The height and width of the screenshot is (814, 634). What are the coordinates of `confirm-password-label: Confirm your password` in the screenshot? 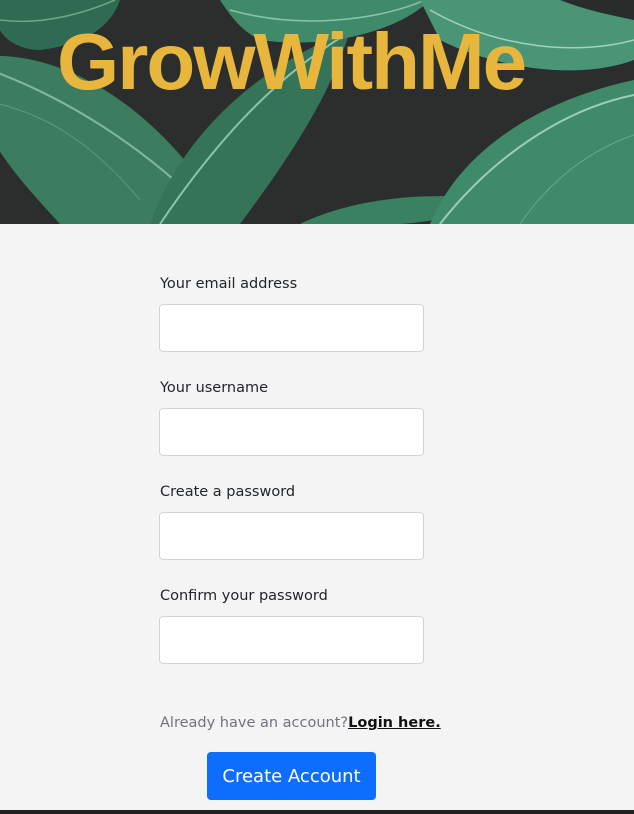 It's located at (244, 596).